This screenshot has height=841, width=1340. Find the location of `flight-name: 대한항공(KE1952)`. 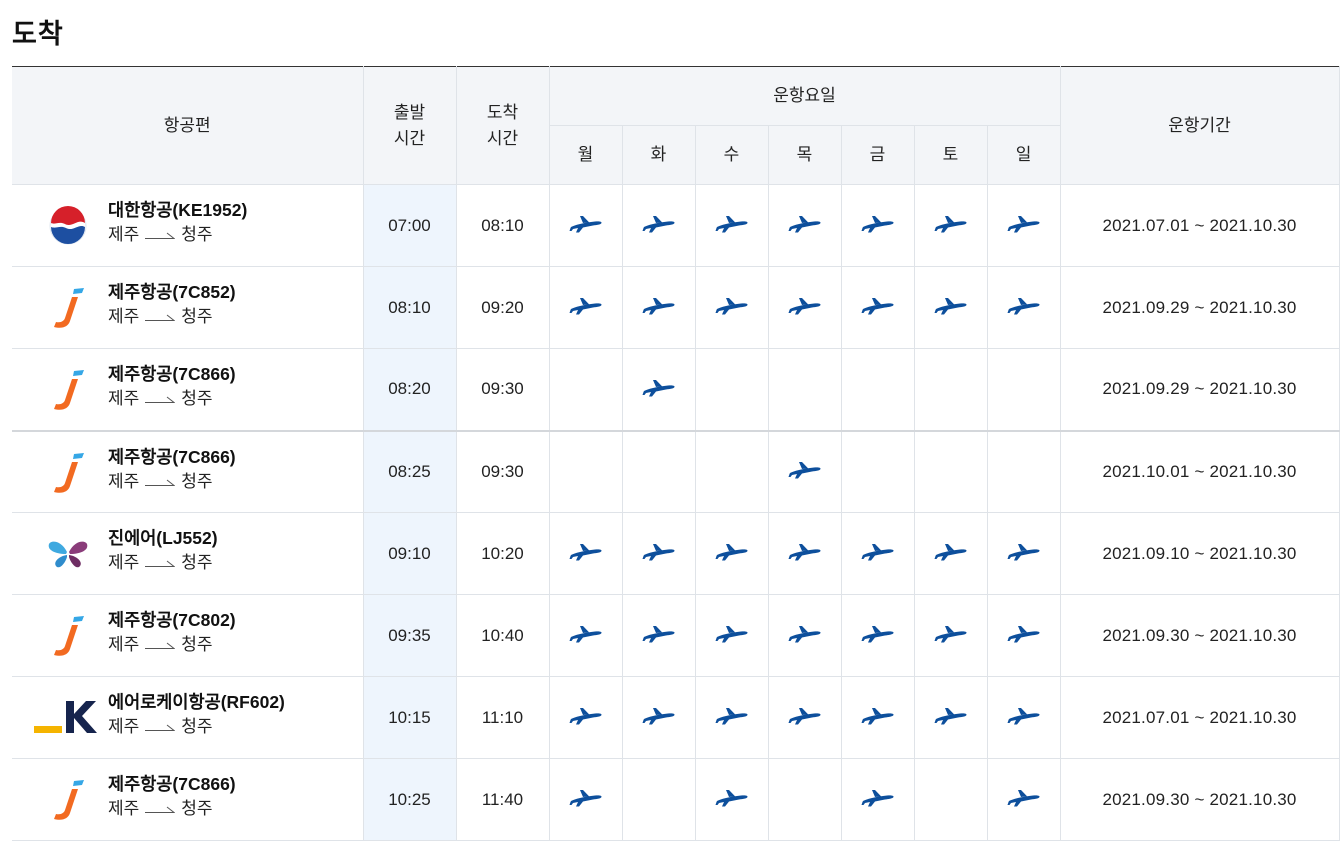

flight-name: 대한항공(KE1952) is located at coordinates (178, 210).